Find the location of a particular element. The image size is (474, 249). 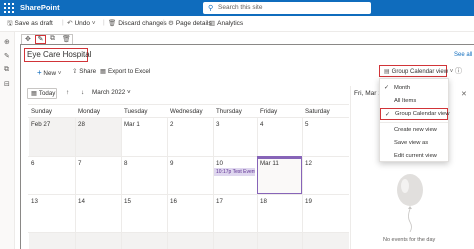

discard-icon: 🗑 is located at coordinates (112, 23).